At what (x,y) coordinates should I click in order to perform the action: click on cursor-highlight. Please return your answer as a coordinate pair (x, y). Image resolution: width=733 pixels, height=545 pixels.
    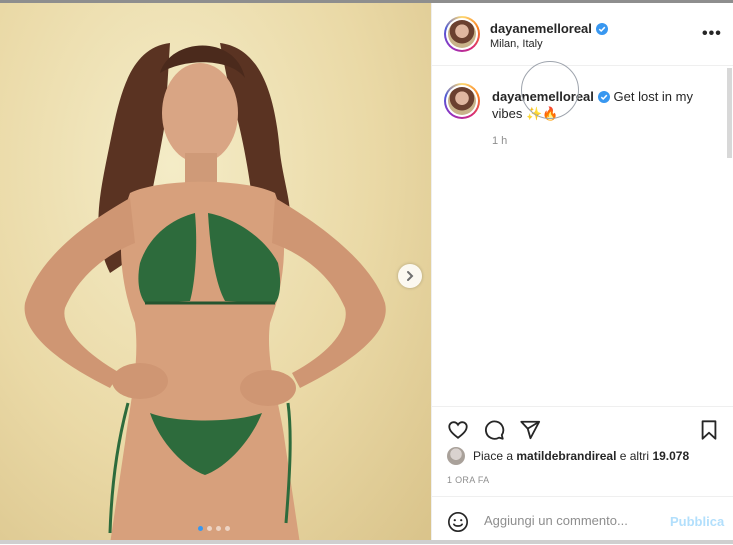
    Looking at the image, I should click on (550, 90).